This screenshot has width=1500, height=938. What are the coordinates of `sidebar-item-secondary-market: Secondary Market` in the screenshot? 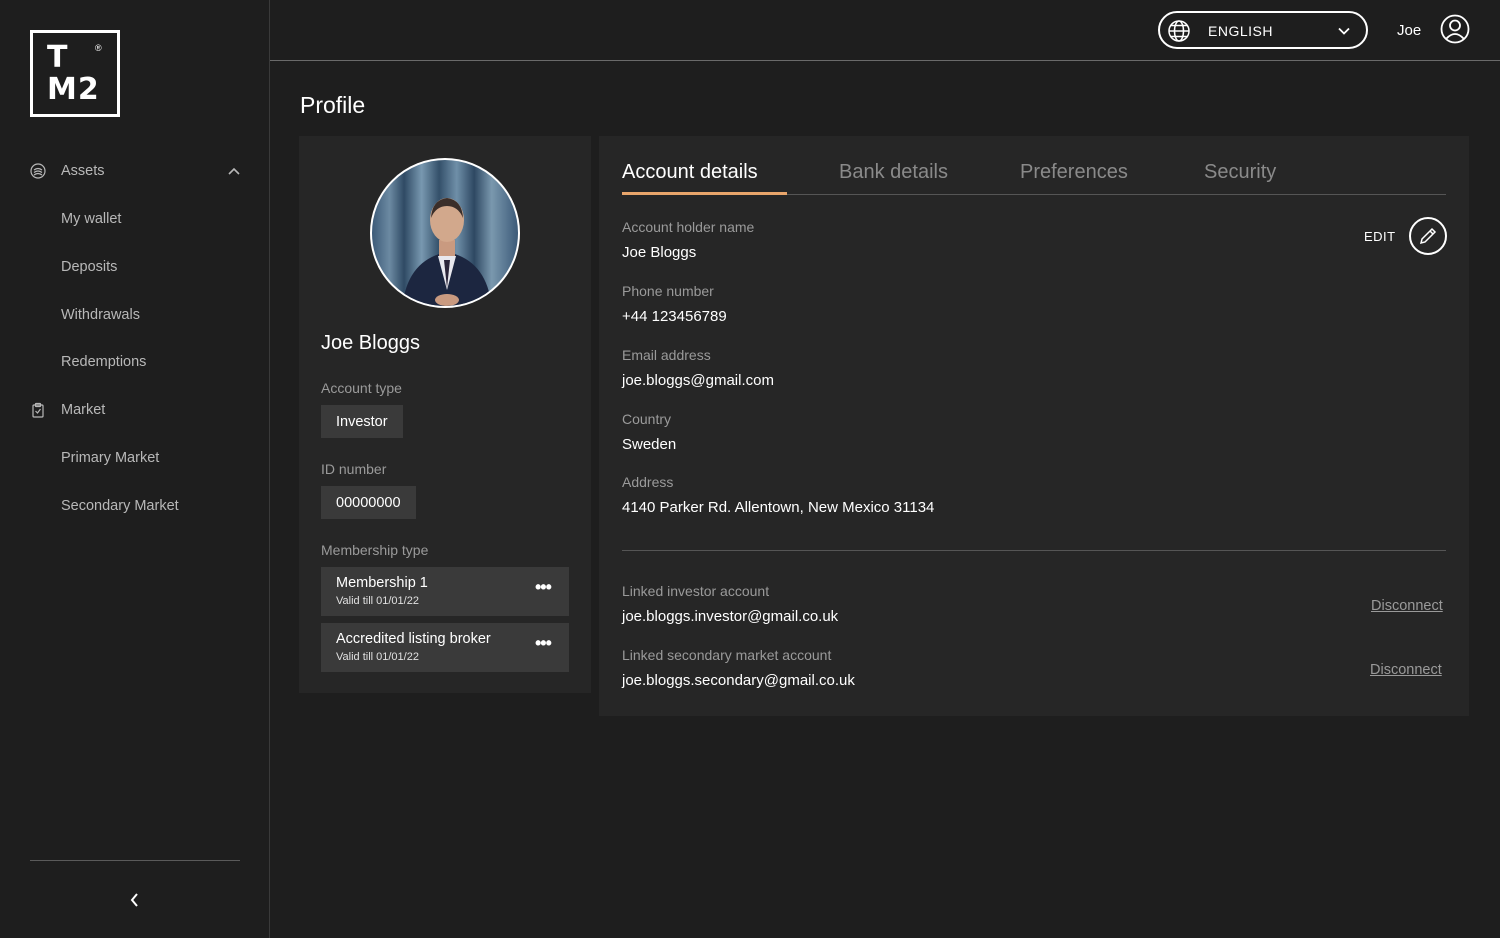 It's located at (135, 506).